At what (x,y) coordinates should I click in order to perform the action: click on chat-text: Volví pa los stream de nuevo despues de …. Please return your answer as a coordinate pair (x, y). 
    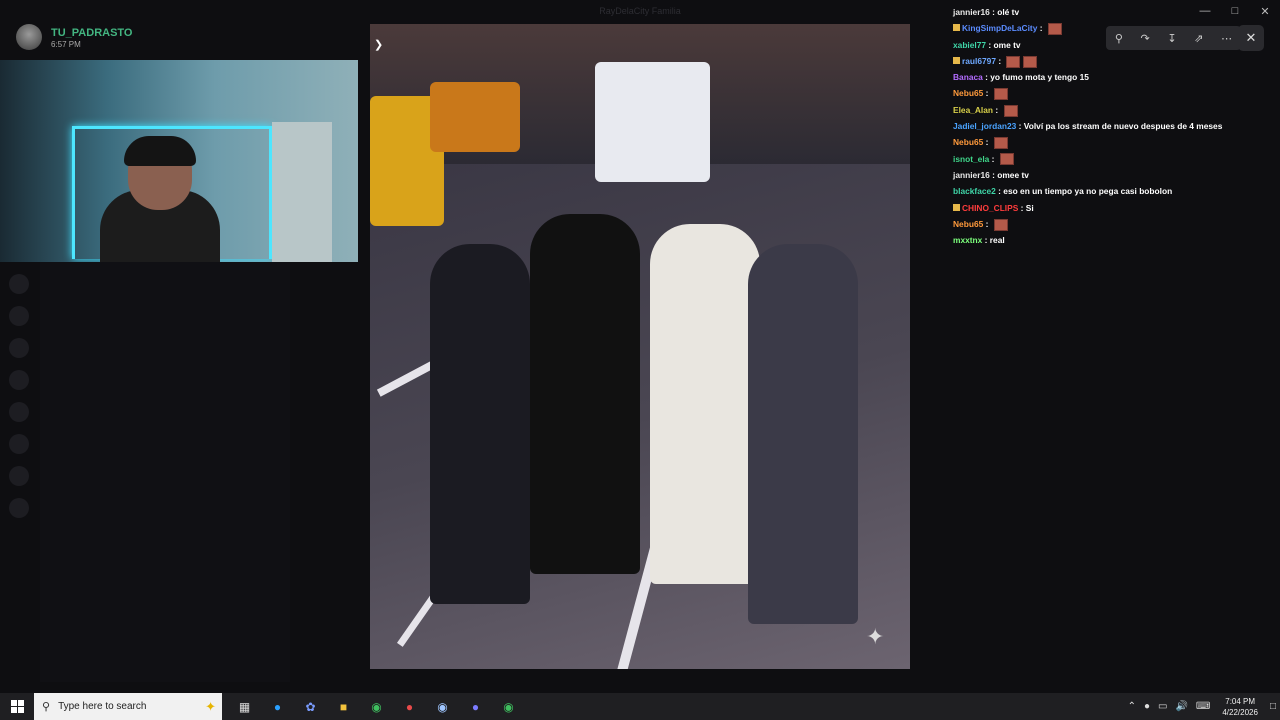
    Looking at the image, I should click on (1123, 126).